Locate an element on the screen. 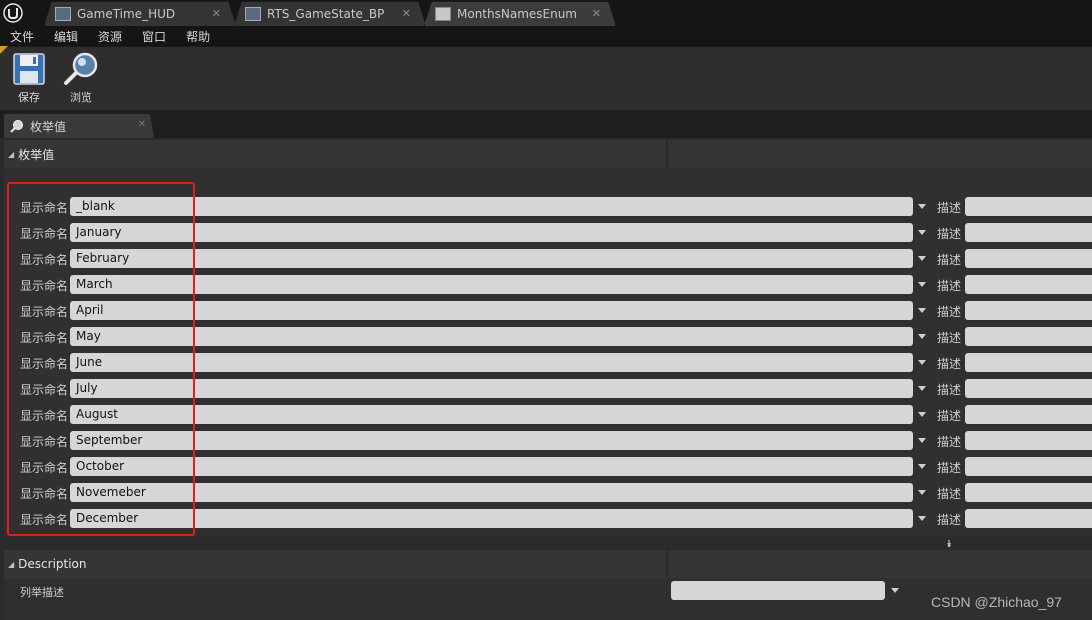 The width and height of the screenshot is (1092, 620). tab-label: MonthsNamesEnum is located at coordinates (517, 14).